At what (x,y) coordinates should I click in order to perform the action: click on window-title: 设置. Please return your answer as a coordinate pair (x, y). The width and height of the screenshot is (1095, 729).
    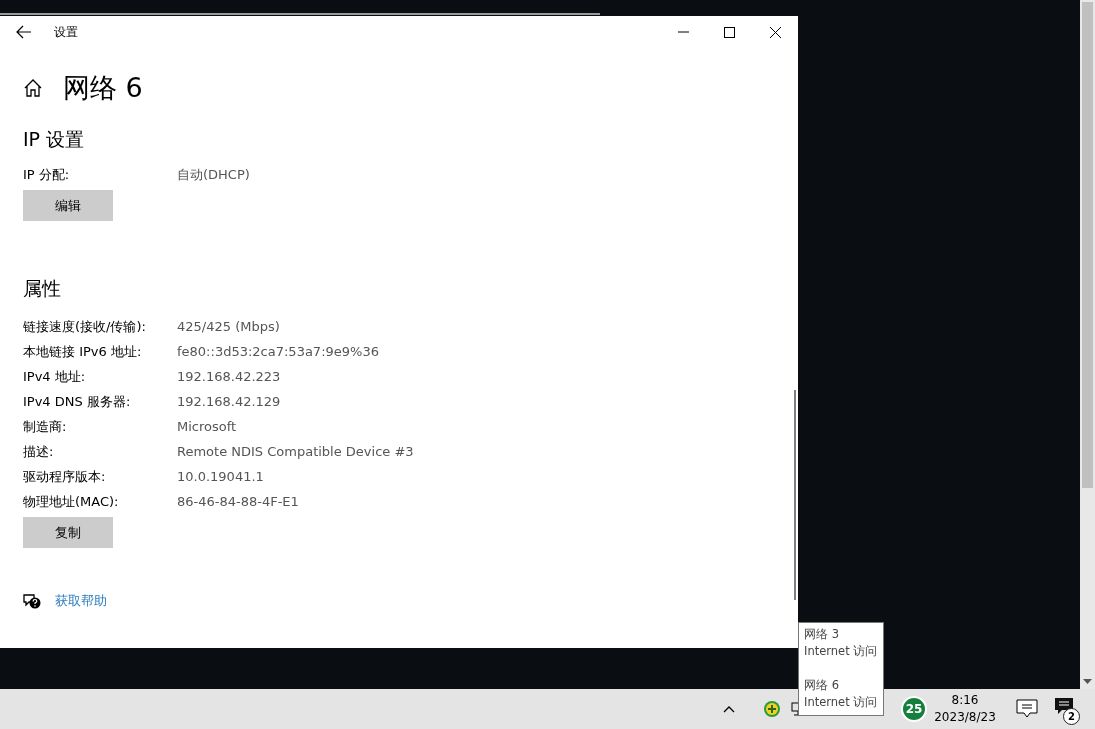
    Looking at the image, I should click on (66, 32).